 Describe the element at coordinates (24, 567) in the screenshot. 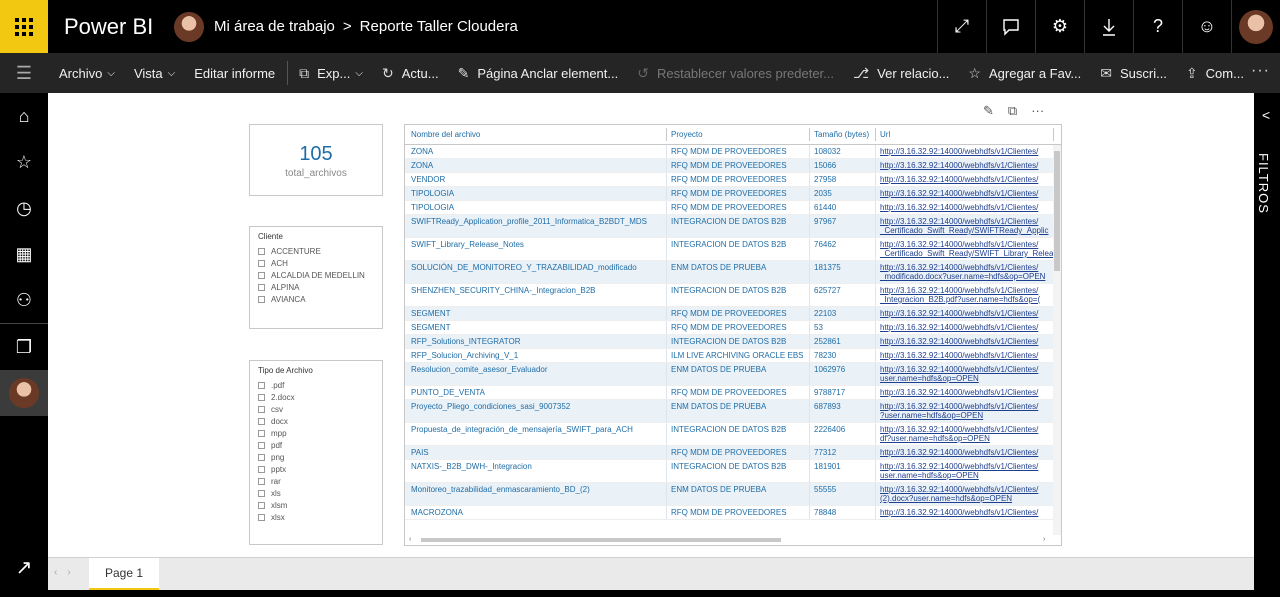

I see `get-data-icon: ↗` at that location.